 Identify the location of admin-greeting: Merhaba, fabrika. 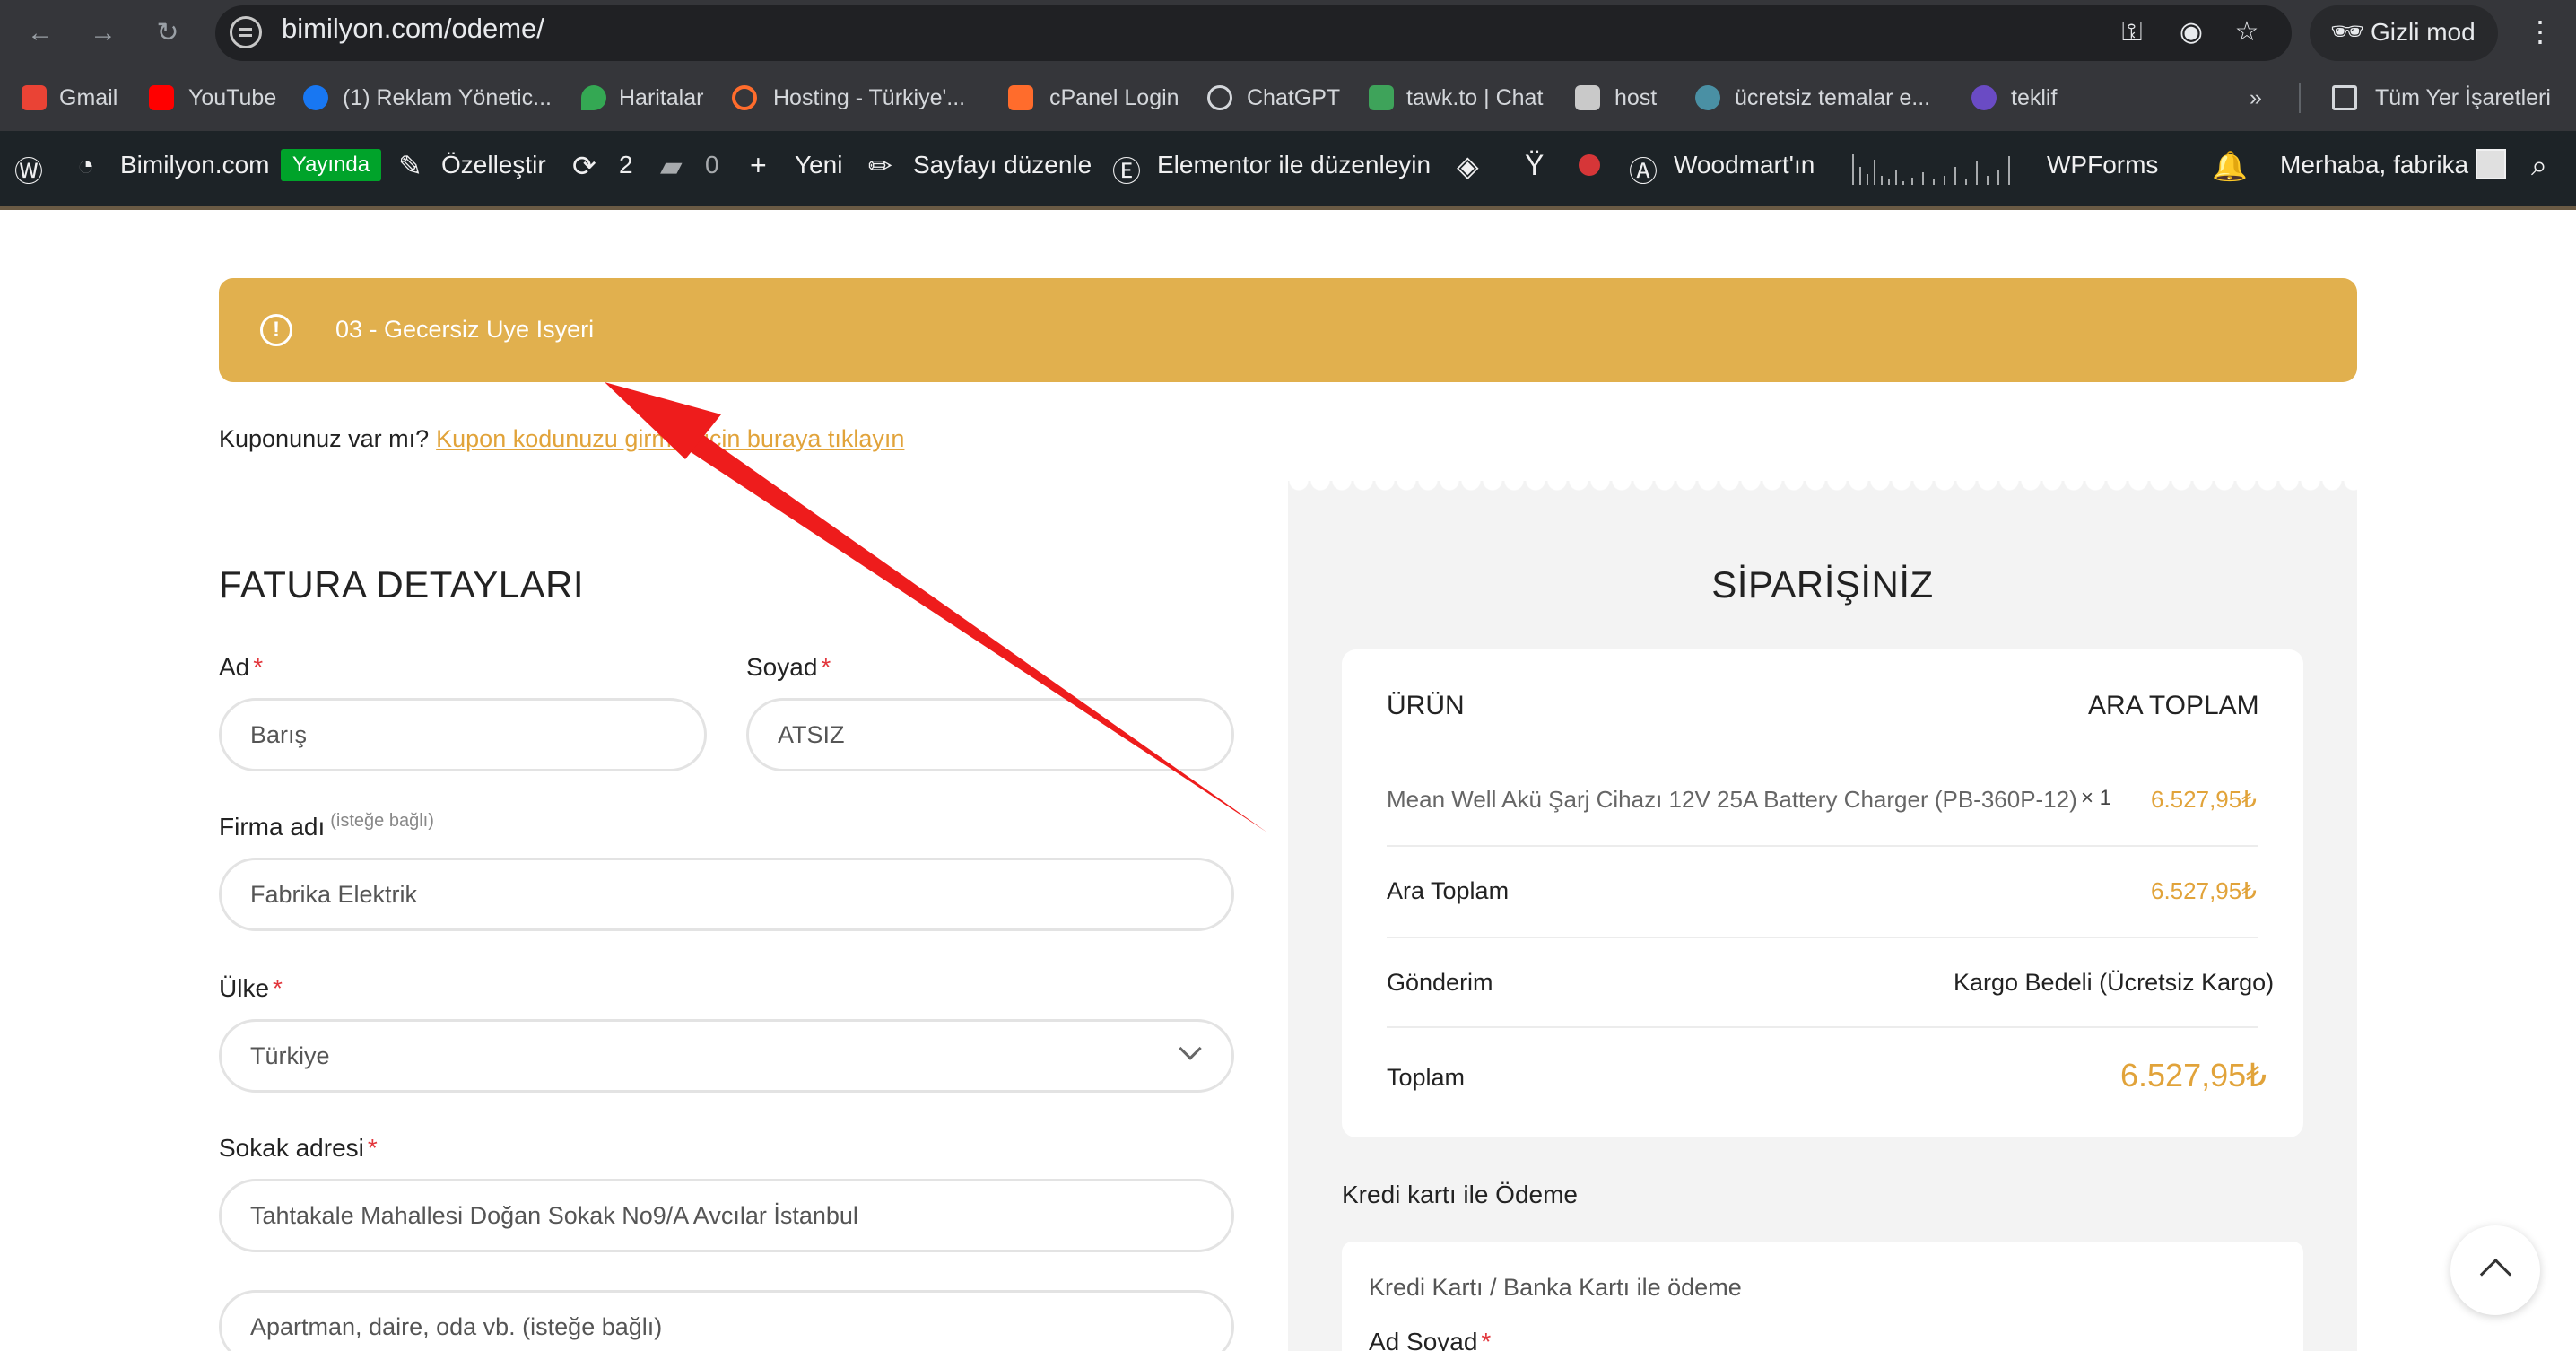
(2374, 165).